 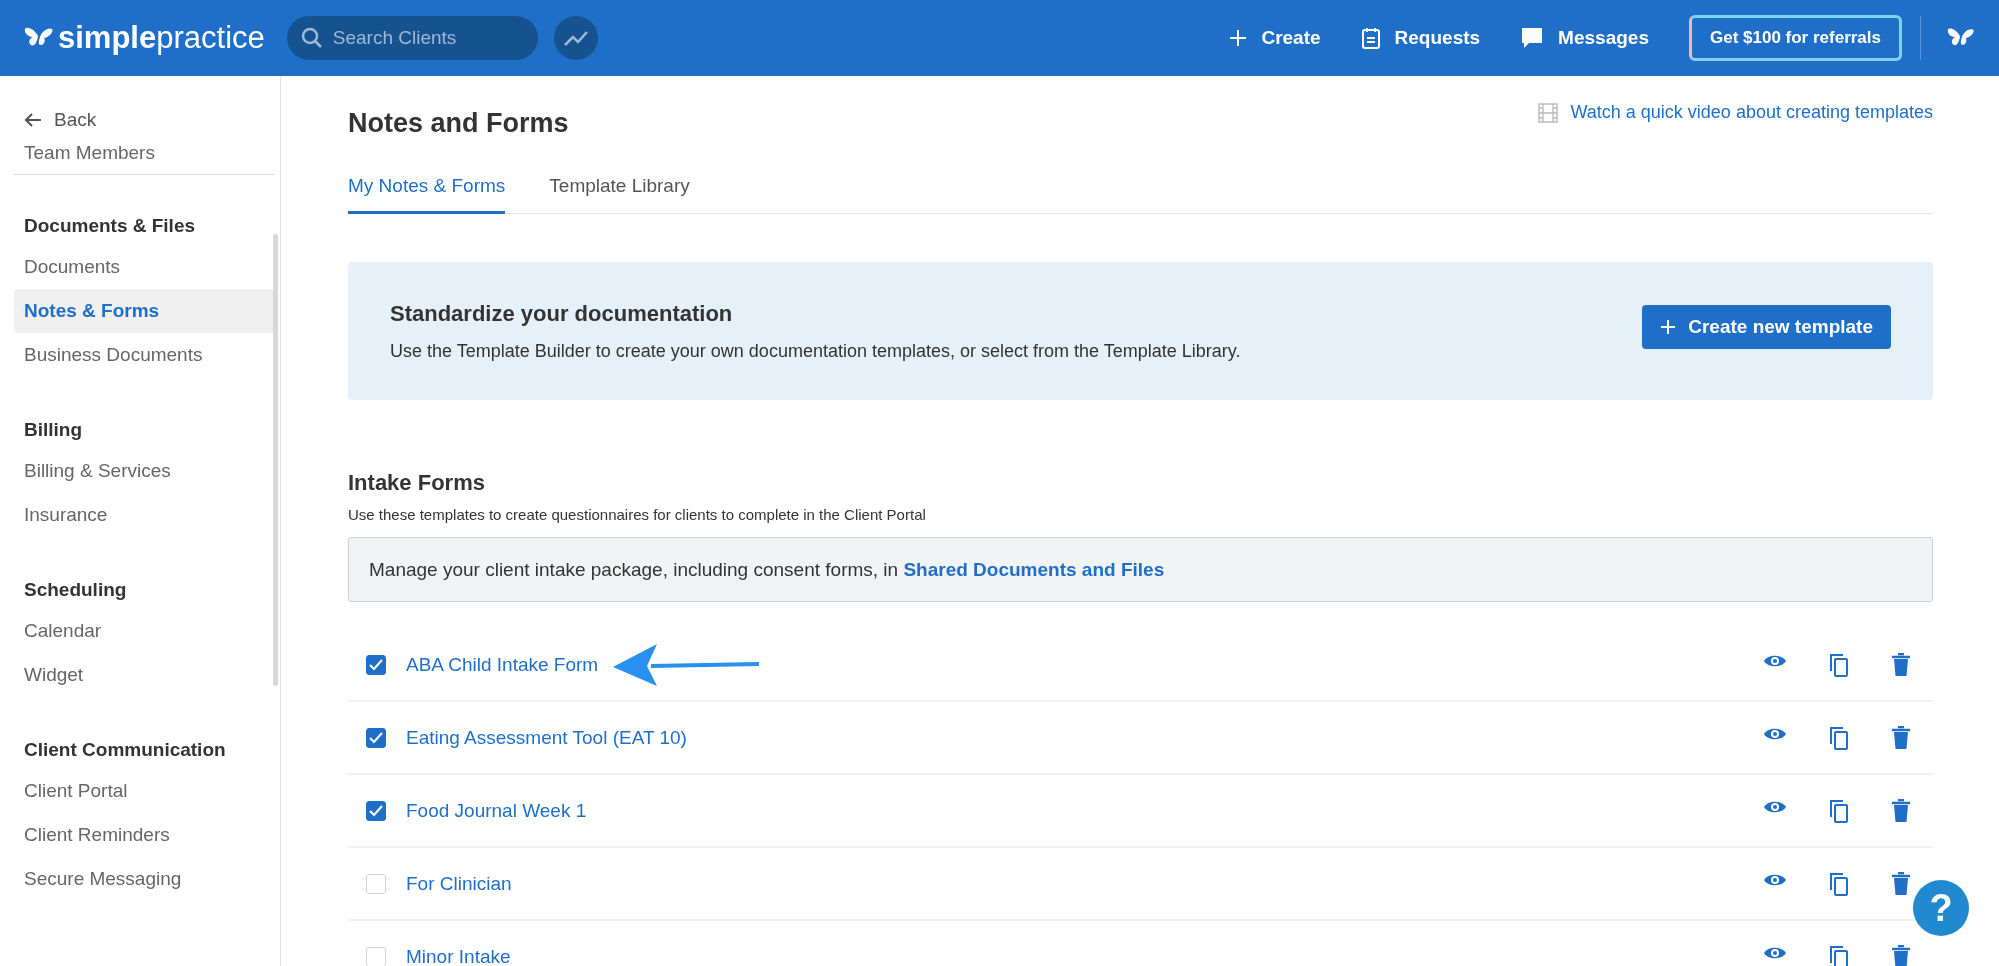 I want to click on referral-button: Get $100 for referrals, so click(x=1795, y=38).